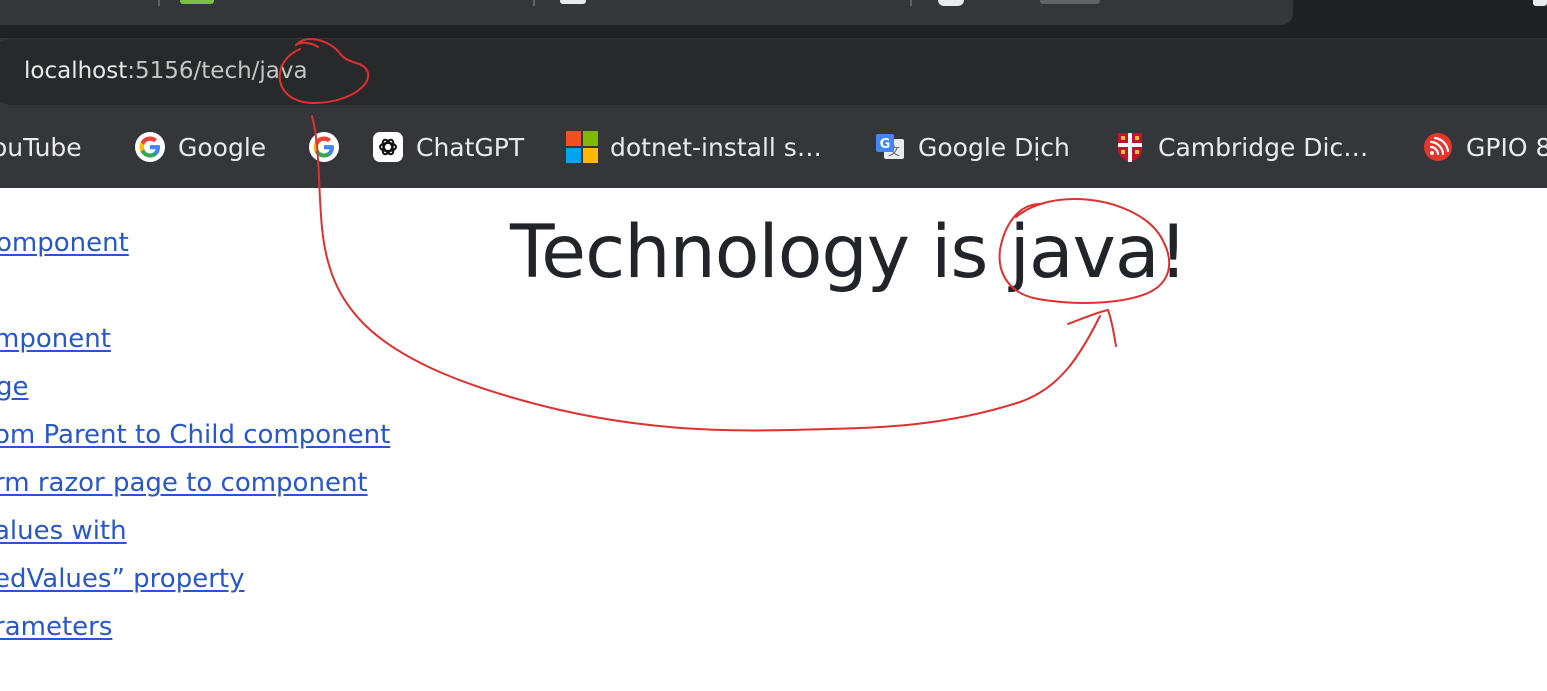 This screenshot has height=691, width=1547. I want to click on bookmark-youtube: YouTube, so click(41, 147).